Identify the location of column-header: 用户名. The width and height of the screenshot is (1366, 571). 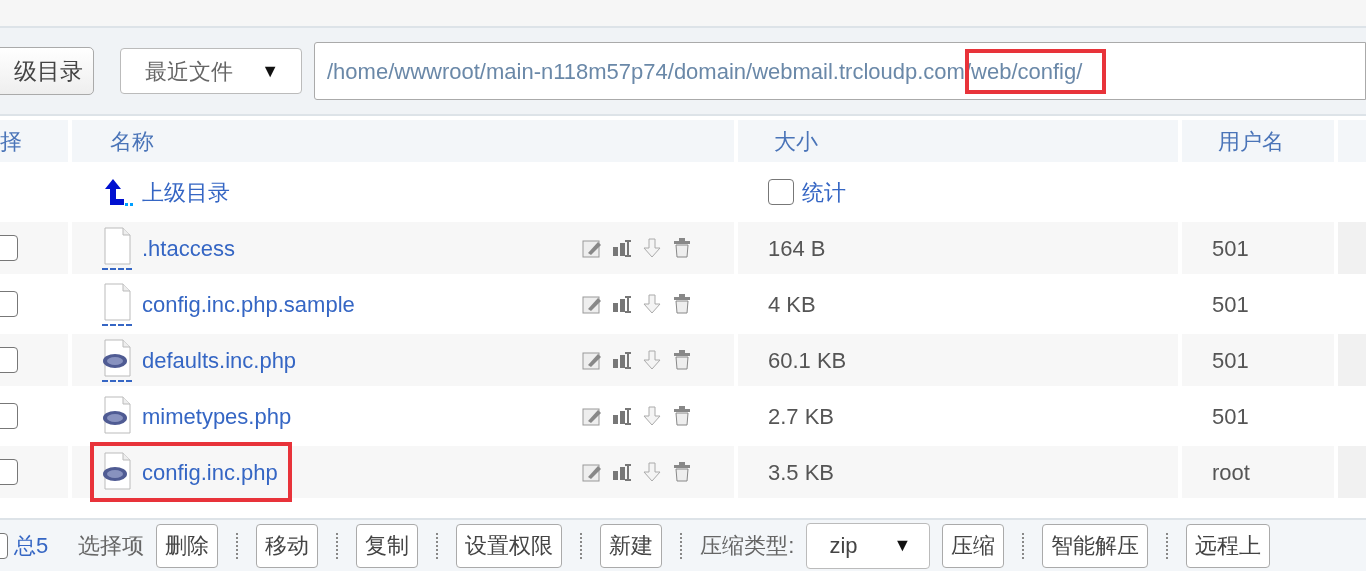
(1251, 141).